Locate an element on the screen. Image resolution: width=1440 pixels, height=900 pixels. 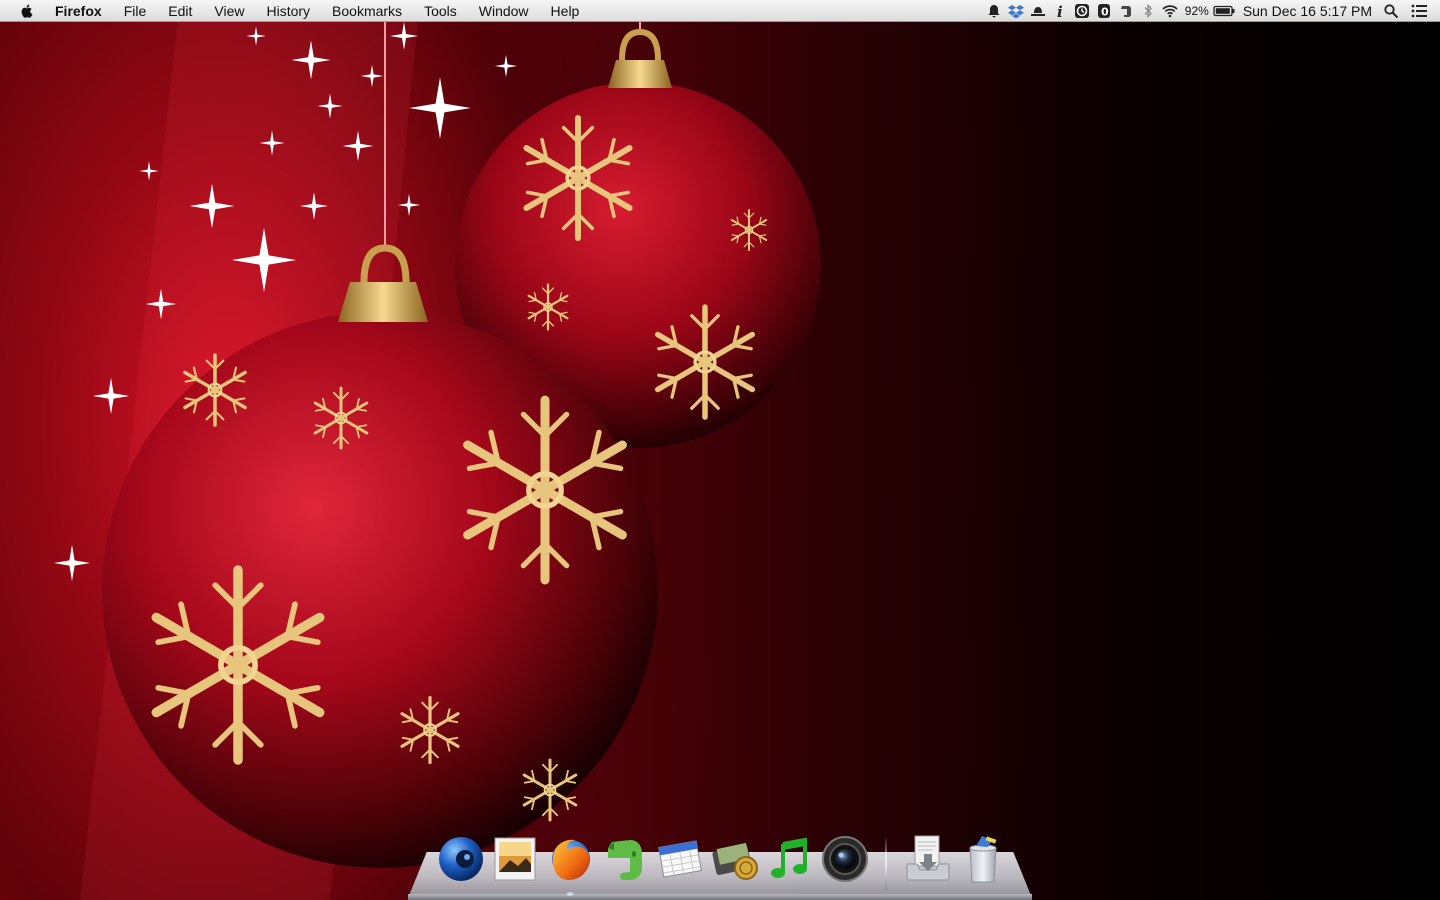
dock-shelf-edge is located at coordinates (720, 897).